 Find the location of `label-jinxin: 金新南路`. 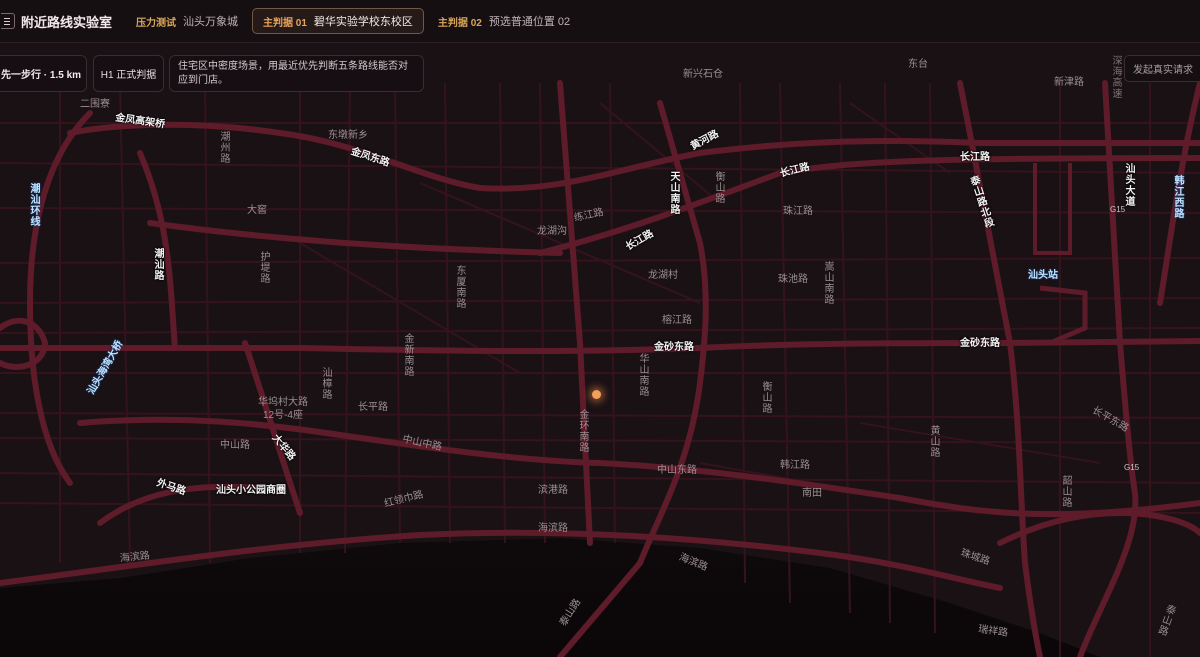

label-jinxin: 金新南路 is located at coordinates (407, 355).